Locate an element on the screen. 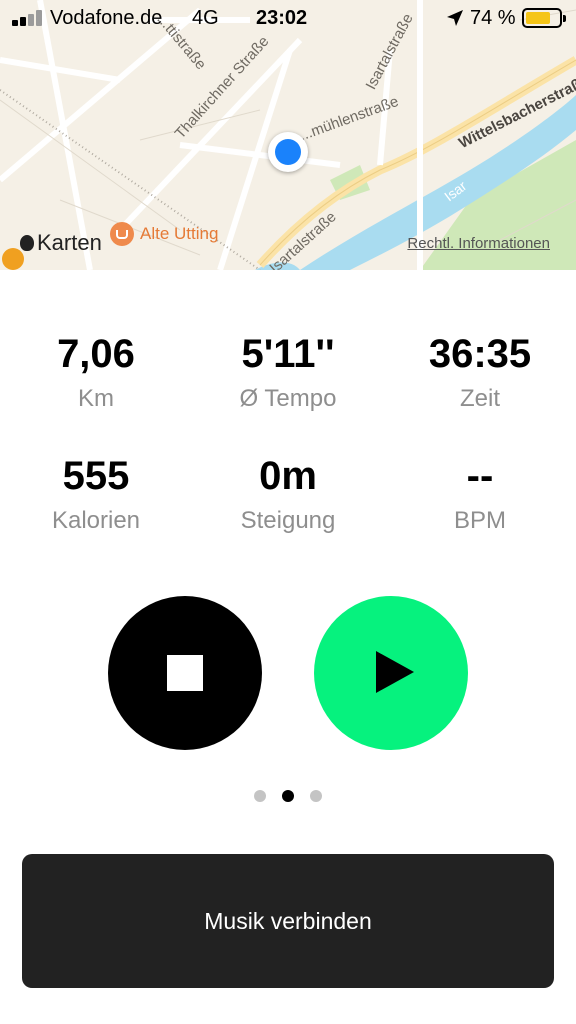  resume-button is located at coordinates (391, 673).